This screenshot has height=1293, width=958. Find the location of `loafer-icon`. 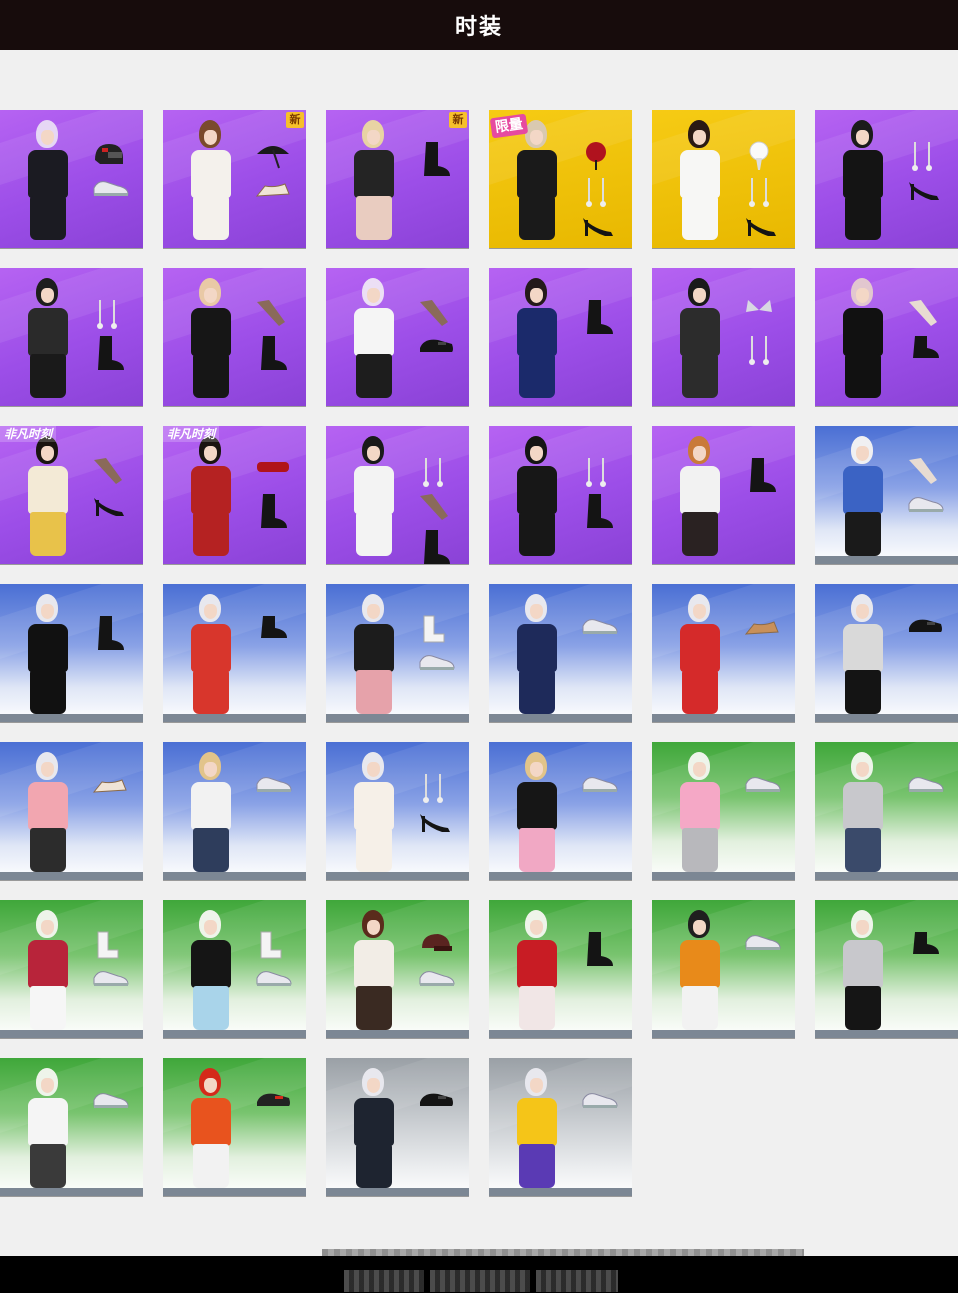

loafer-icon is located at coordinates (926, 626).